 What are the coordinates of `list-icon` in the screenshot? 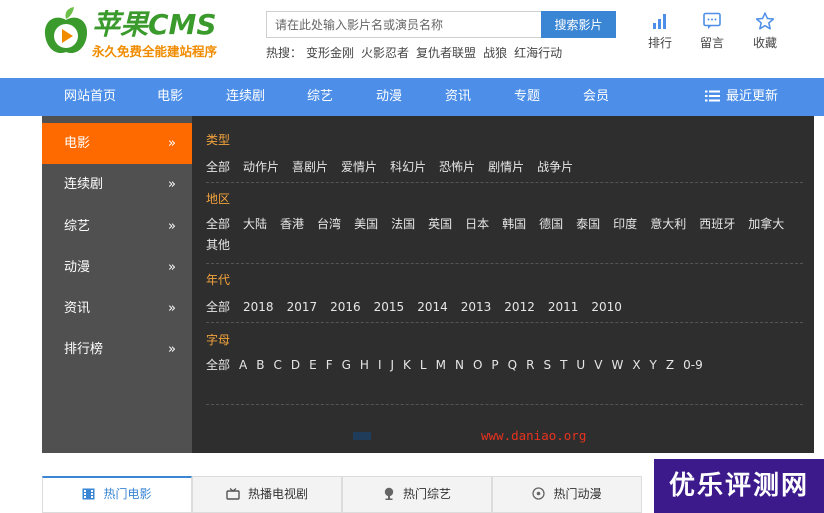 It's located at (712, 95).